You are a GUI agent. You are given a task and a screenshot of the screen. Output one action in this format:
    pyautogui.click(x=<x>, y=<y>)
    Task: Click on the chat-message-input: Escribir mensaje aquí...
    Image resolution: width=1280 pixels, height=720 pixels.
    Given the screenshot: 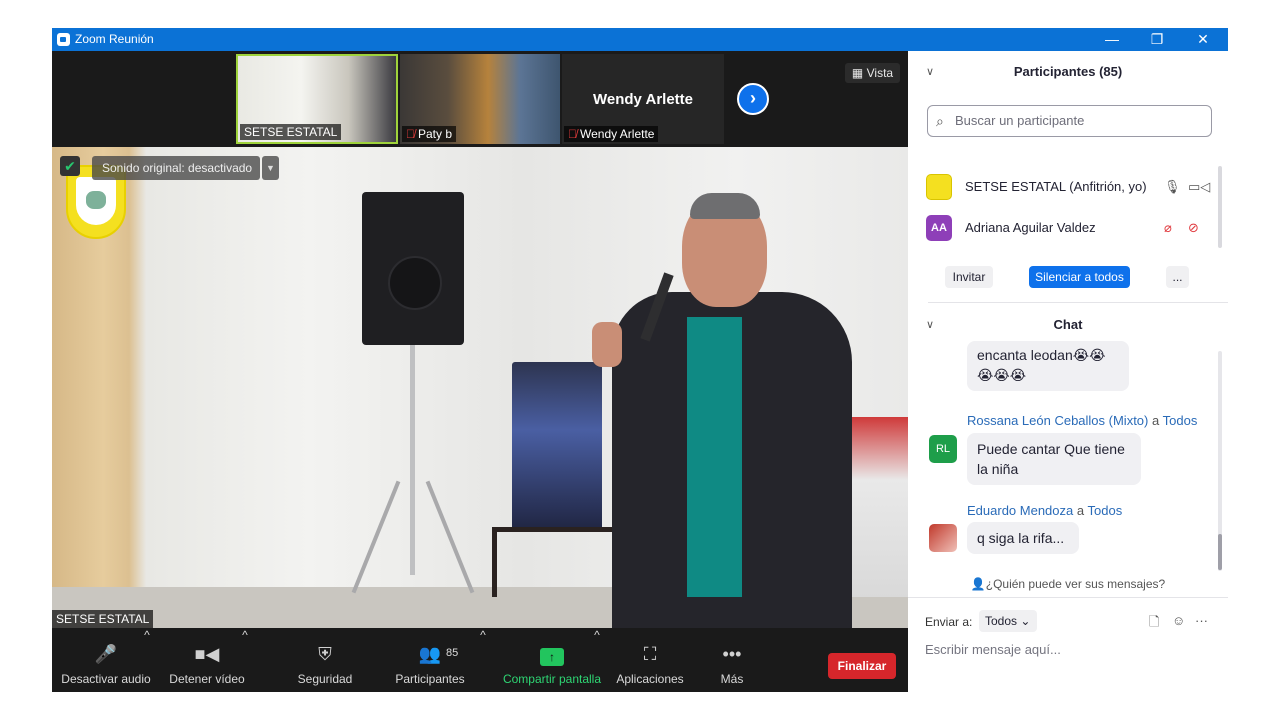 What is the action you would take?
    pyautogui.click(x=993, y=649)
    